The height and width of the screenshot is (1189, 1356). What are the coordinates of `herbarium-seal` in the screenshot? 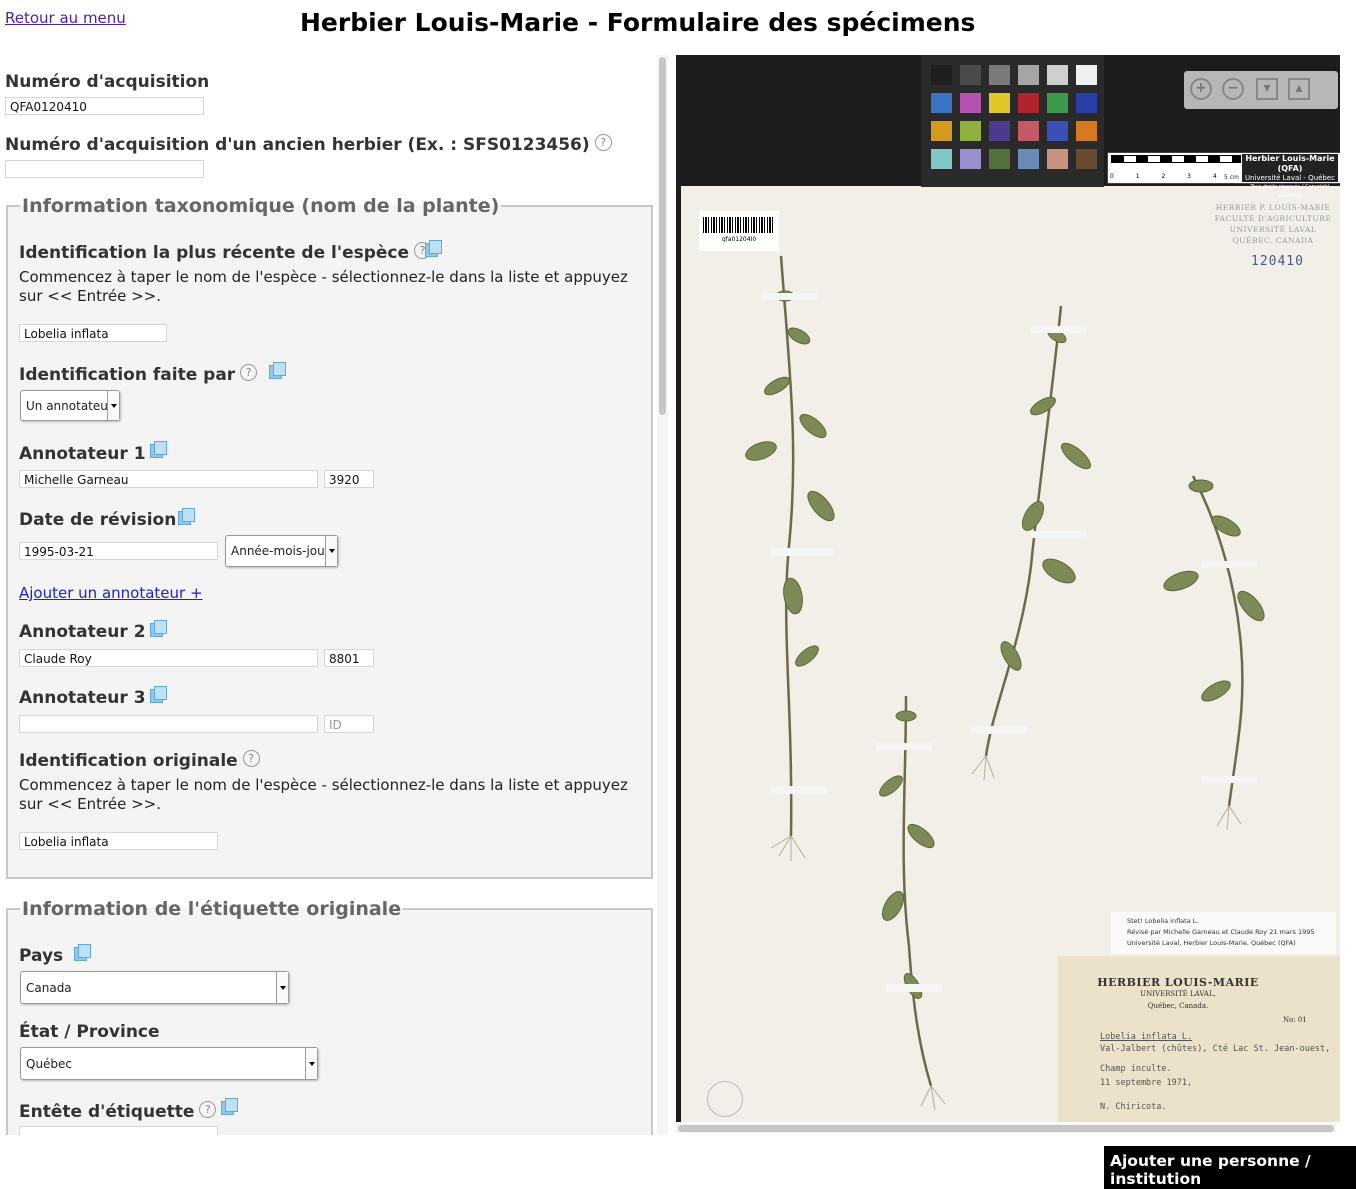 It's located at (725, 1099).